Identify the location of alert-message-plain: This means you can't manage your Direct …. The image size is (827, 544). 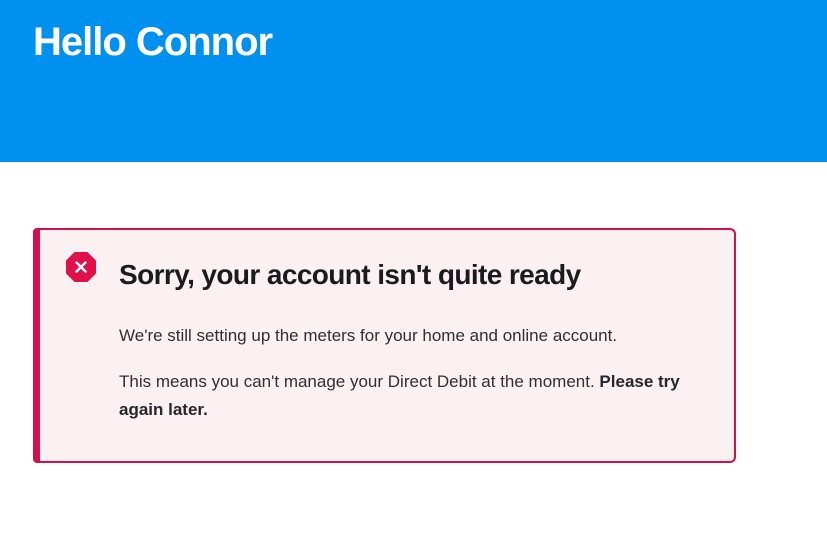
(359, 381).